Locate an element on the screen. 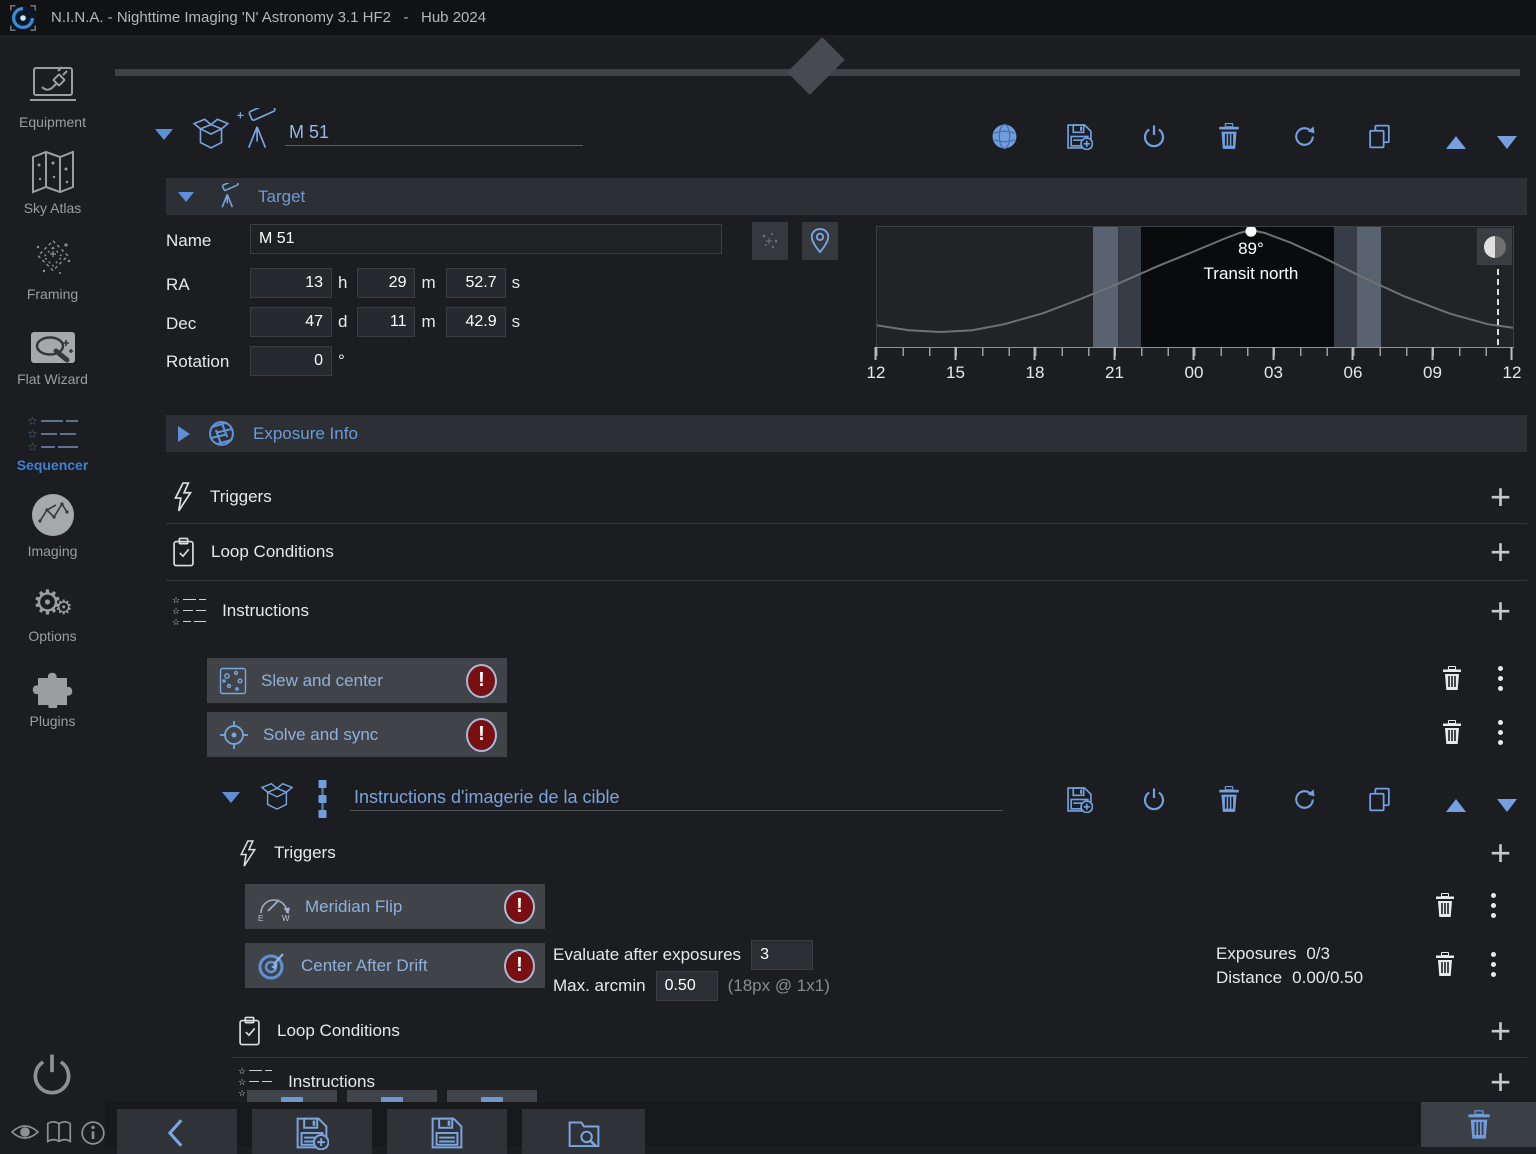  target-name-input is located at coordinates (486, 239).